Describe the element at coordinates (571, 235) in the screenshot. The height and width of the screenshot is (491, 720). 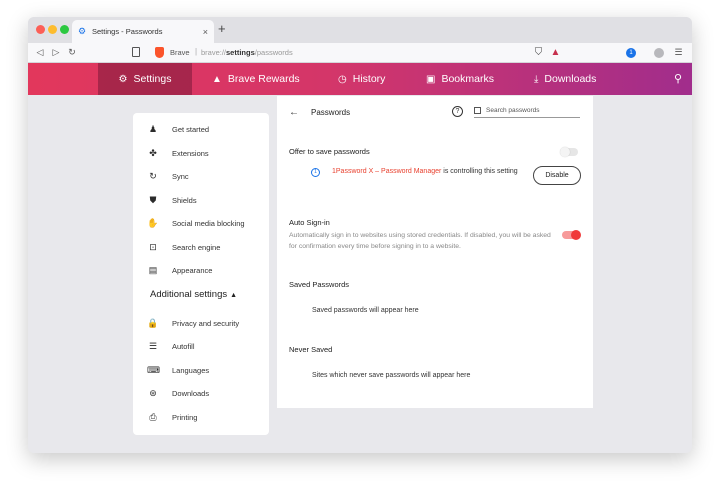
I see `auto-signin-toggle` at that location.